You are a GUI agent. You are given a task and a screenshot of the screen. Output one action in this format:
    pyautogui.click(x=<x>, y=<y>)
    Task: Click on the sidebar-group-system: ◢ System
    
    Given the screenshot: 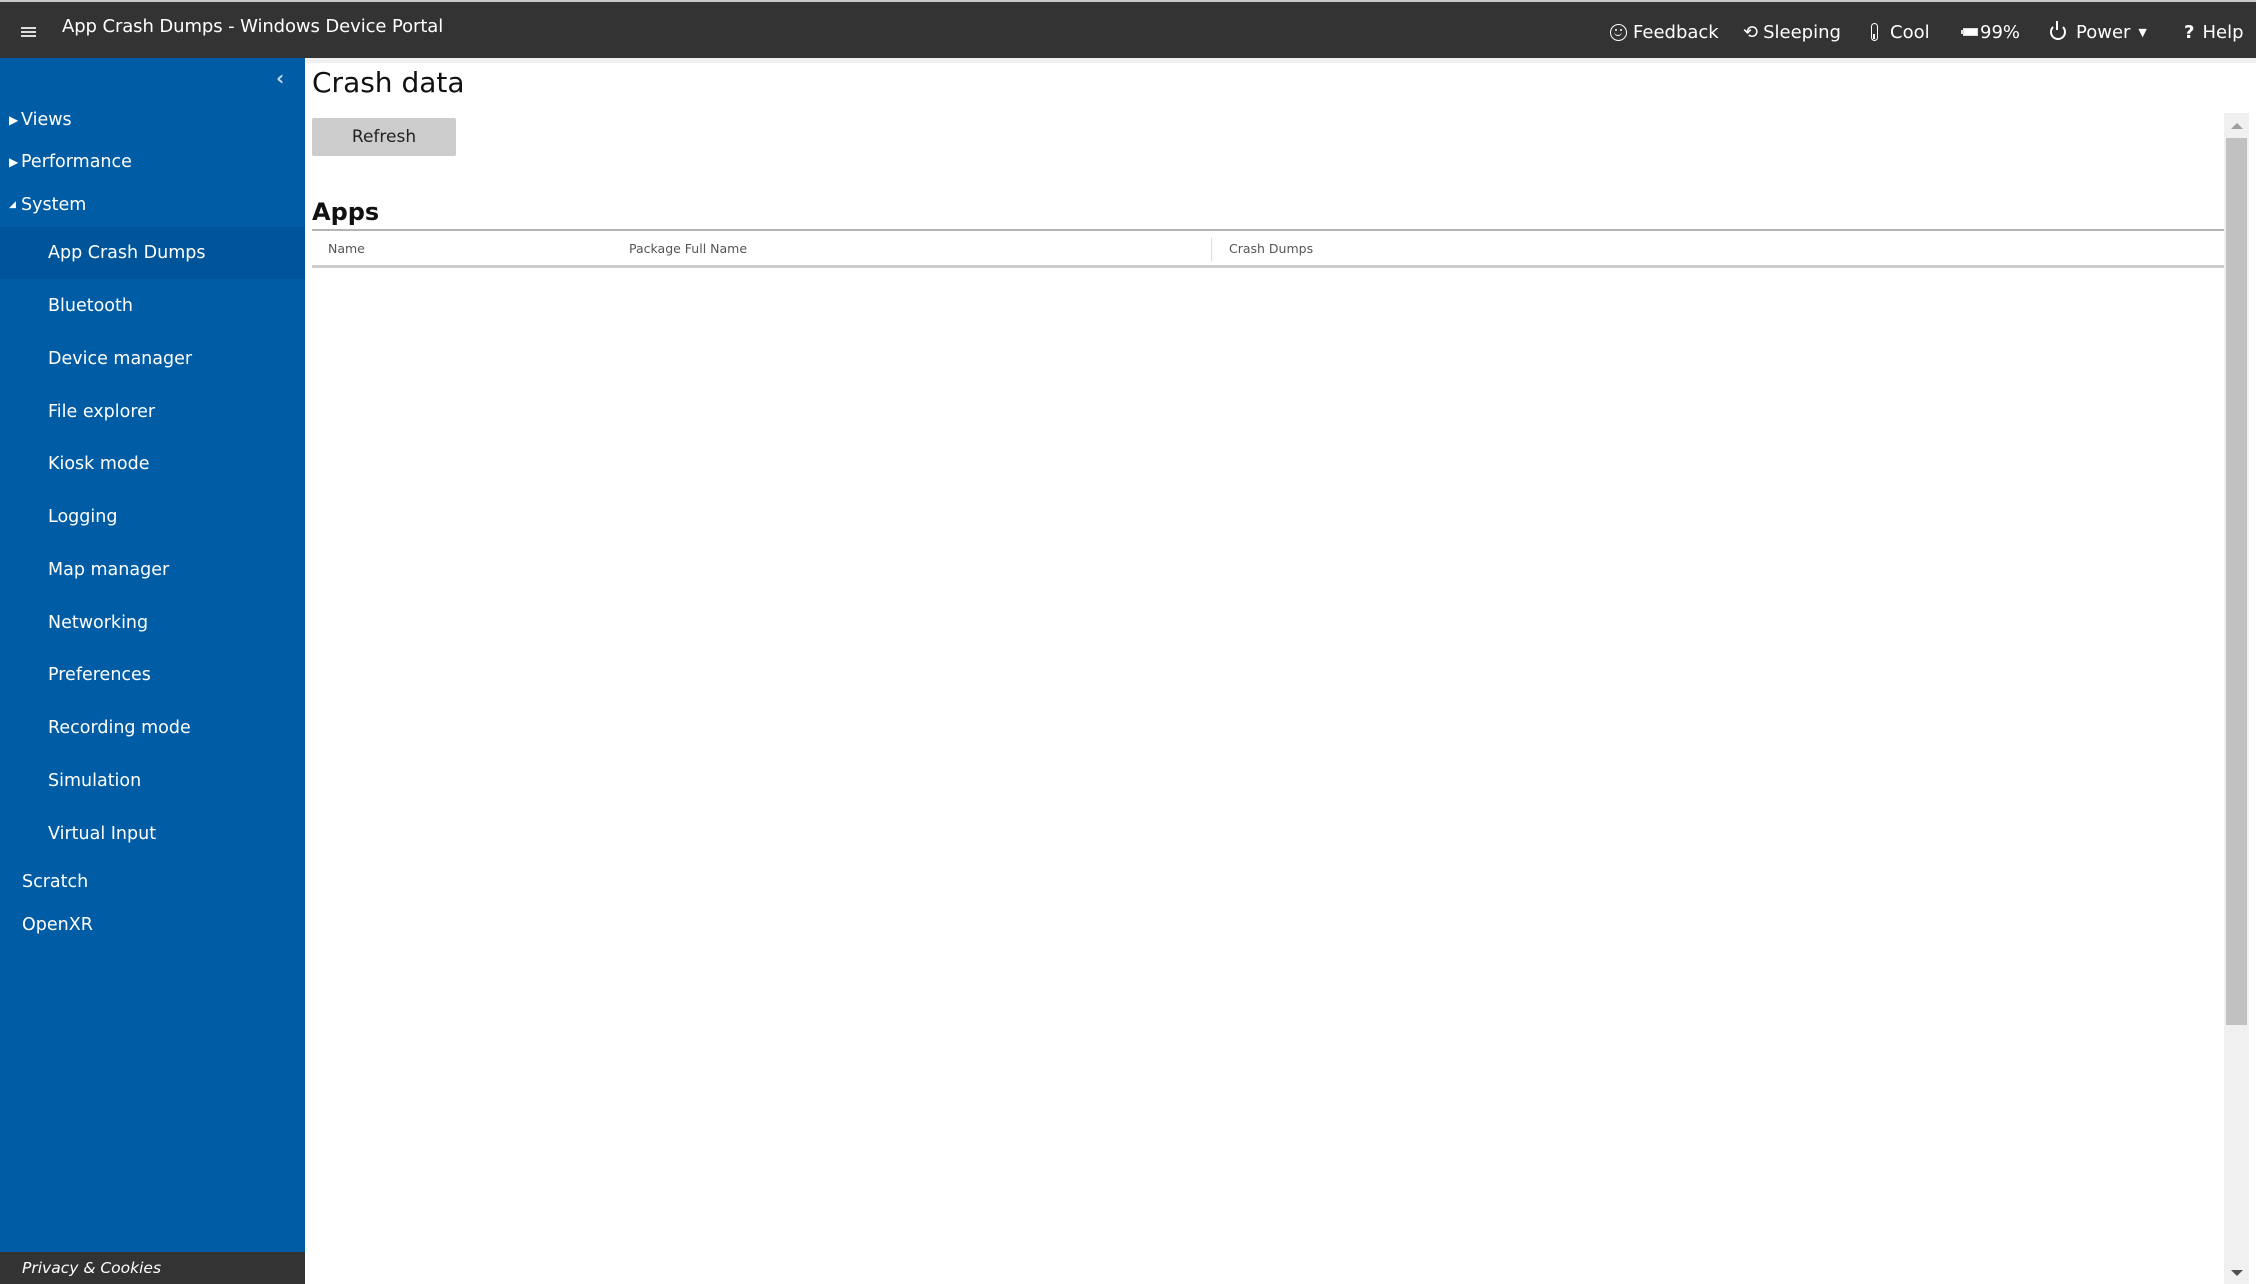 What is the action you would take?
    pyautogui.click(x=152, y=205)
    